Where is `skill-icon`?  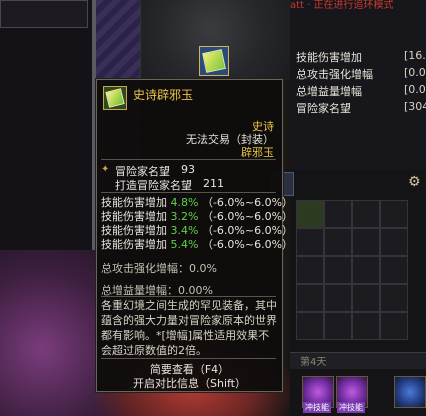 skill-icon is located at coordinates (410, 392).